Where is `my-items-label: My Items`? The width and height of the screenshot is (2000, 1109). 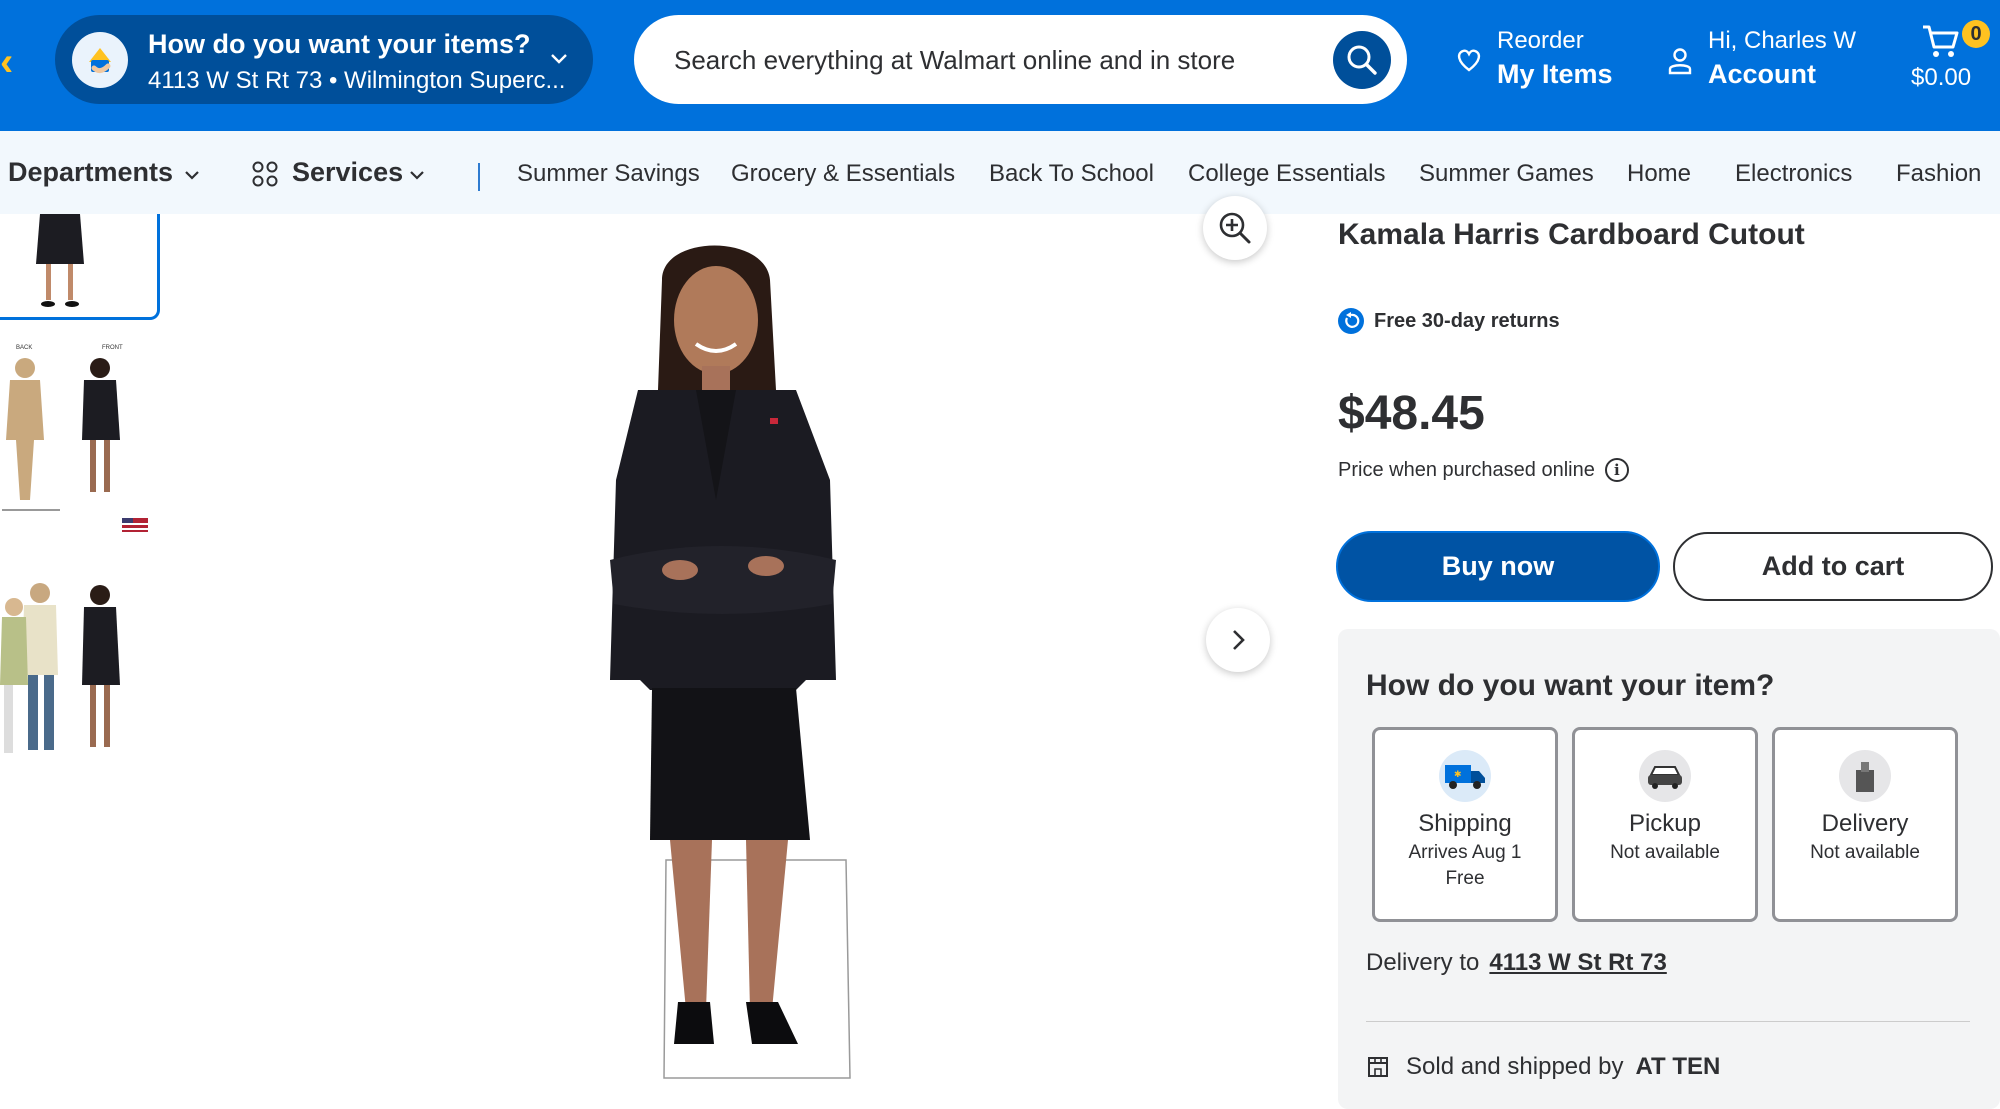 my-items-label: My Items is located at coordinates (1555, 74).